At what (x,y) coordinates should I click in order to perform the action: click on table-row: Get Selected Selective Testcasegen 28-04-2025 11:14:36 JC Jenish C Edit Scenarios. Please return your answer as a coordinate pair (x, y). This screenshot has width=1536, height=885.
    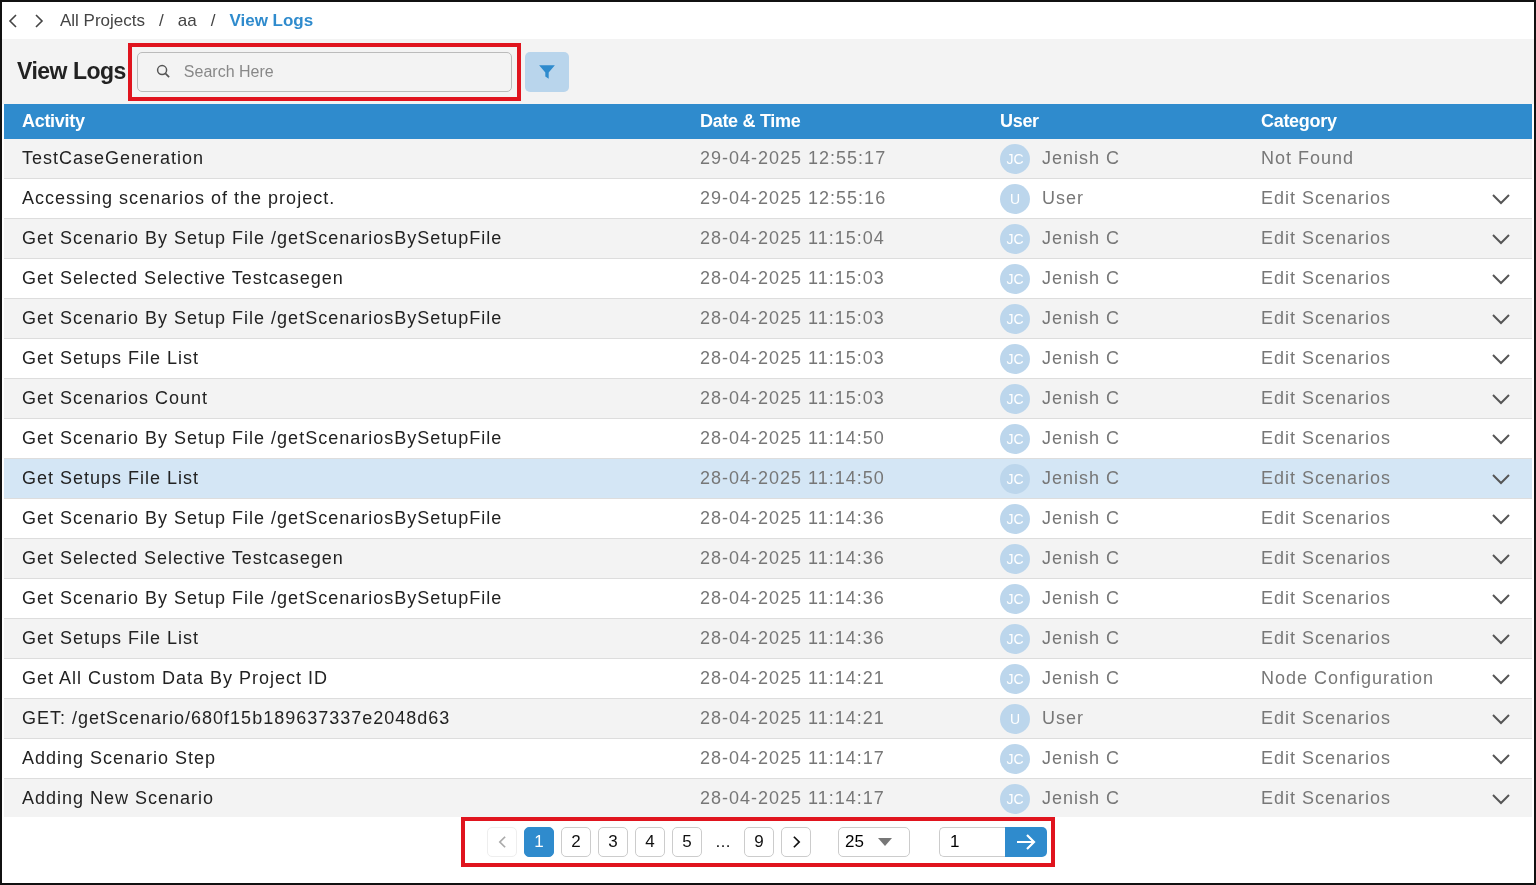
    Looking at the image, I should click on (768, 559).